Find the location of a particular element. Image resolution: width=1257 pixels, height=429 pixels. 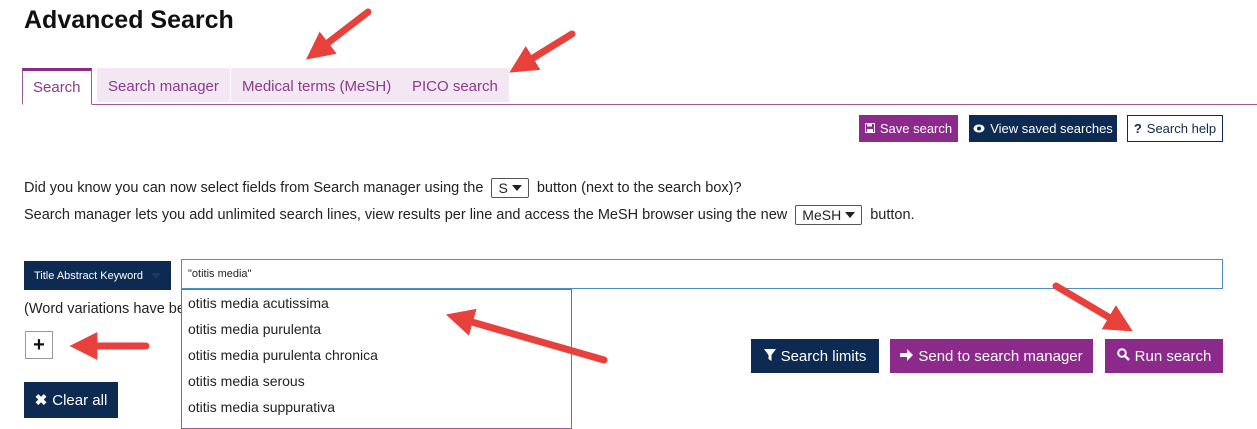

magnifier-icon is located at coordinates (1123, 356).